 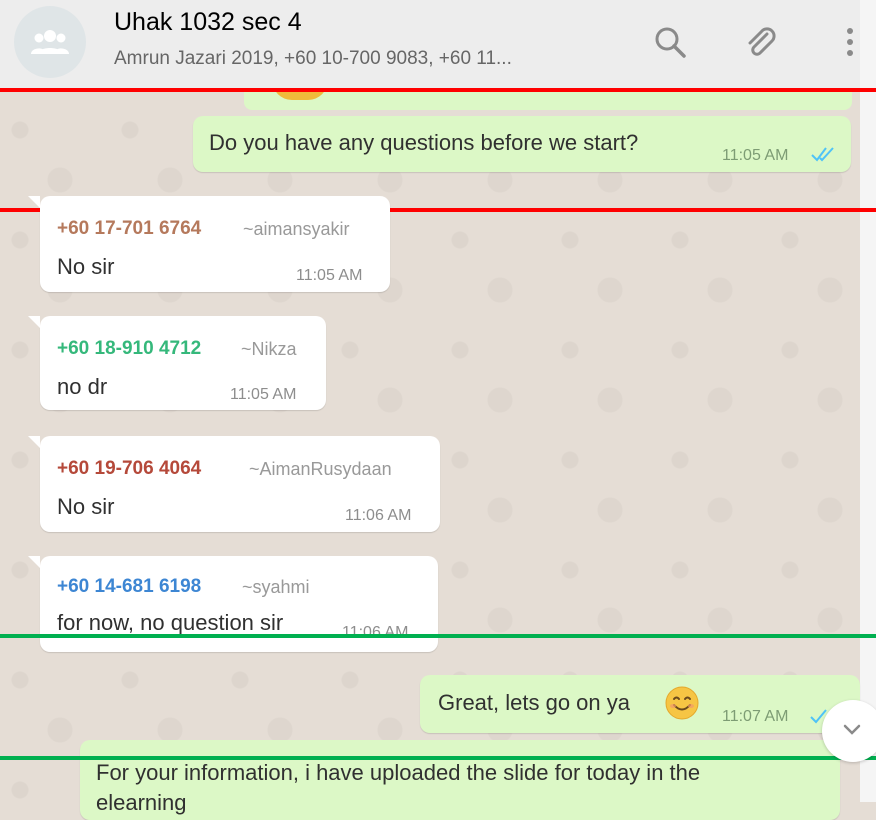 I want to click on scroll-to-bottom-button, so click(x=849, y=731).